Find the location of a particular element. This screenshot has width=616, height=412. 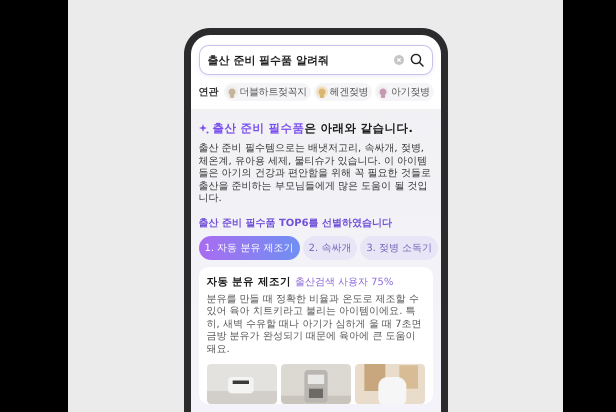

usage-tag: 출산검색 사용자 75% is located at coordinates (344, 281).